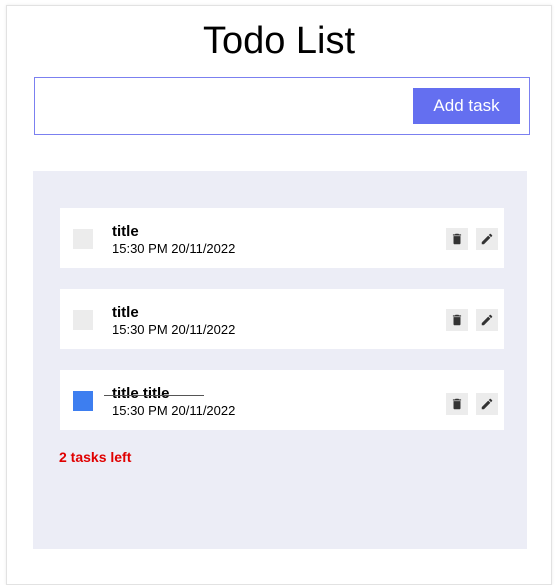  Describe the element at coordinates (282, 400) in the screenshot. I see `task-item: title title 15:30 PM 20/11/2022` at that location.